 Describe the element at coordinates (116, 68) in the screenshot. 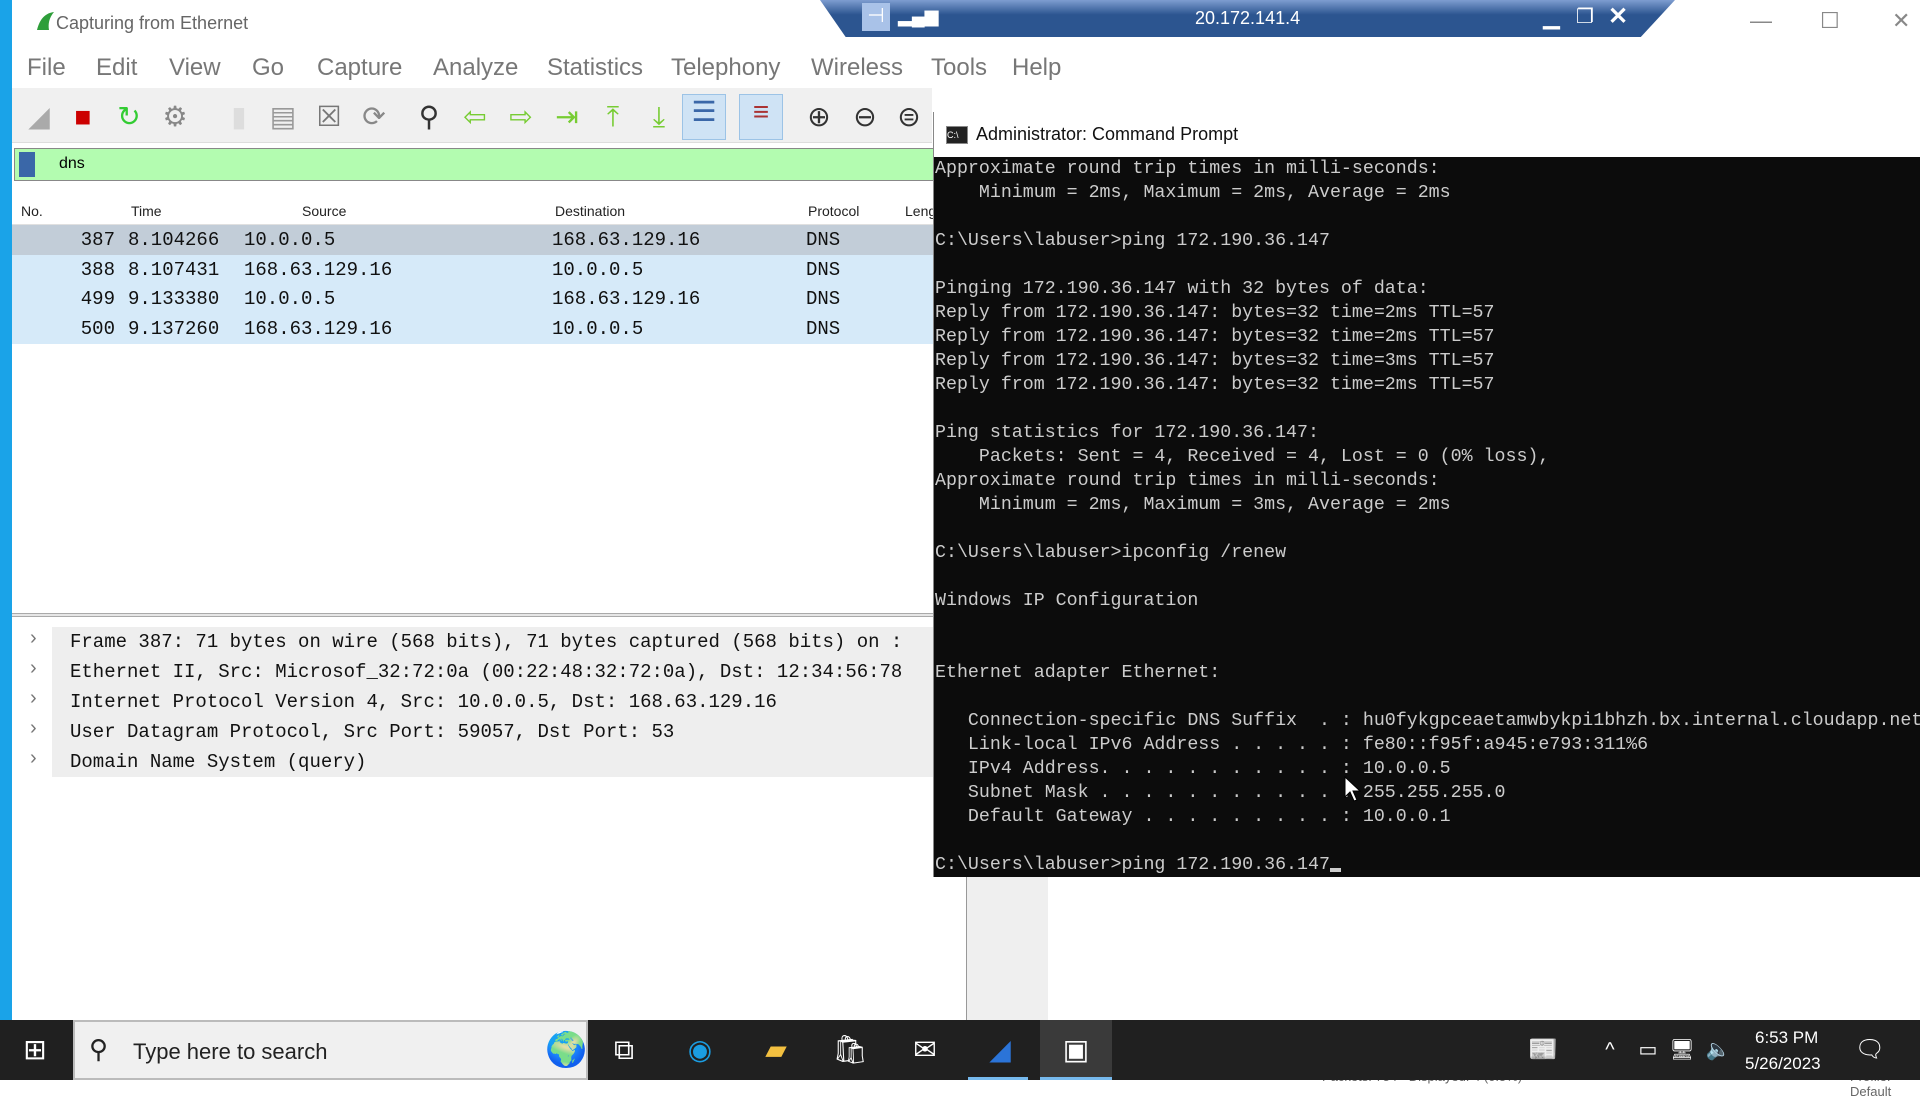

I see `menu-edit: Edit` at that location.